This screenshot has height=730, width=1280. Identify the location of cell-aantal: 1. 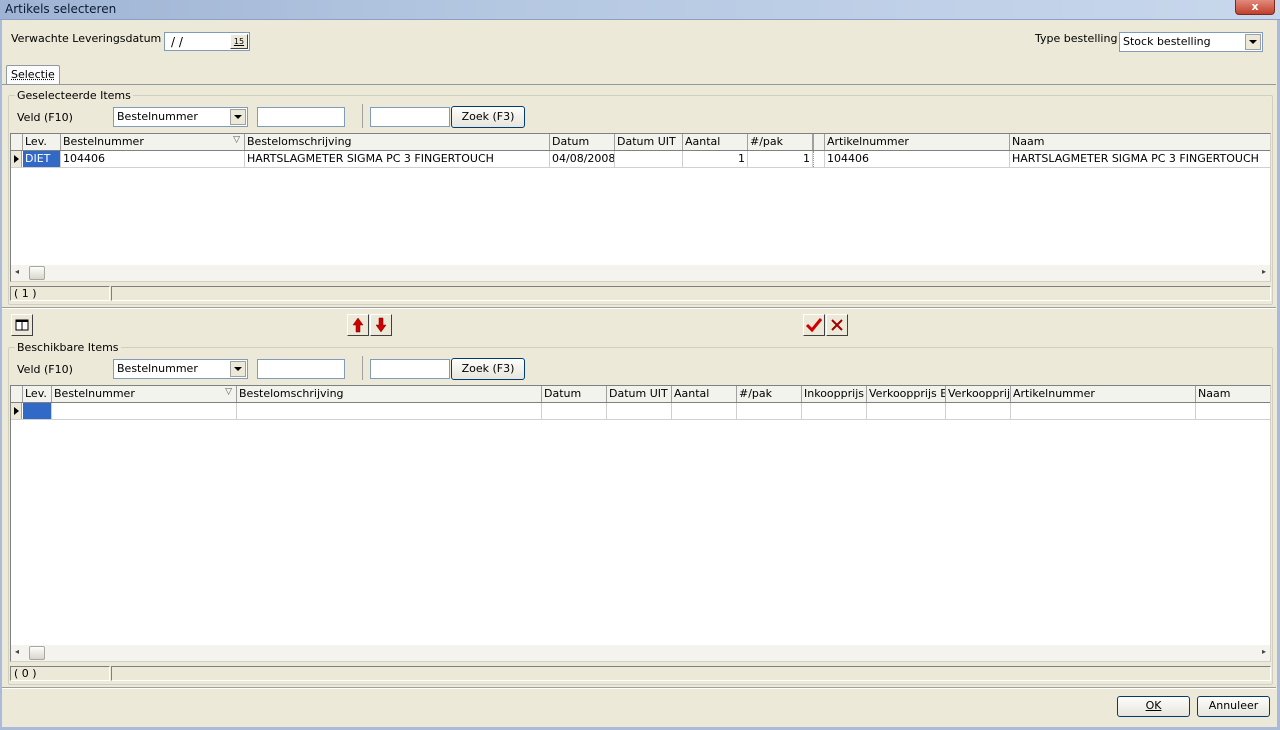
(715, 159).